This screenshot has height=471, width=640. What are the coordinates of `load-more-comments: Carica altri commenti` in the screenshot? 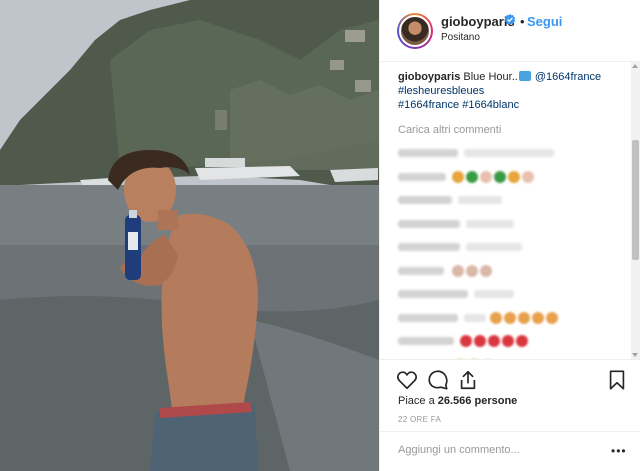 It's located at (514, 130).